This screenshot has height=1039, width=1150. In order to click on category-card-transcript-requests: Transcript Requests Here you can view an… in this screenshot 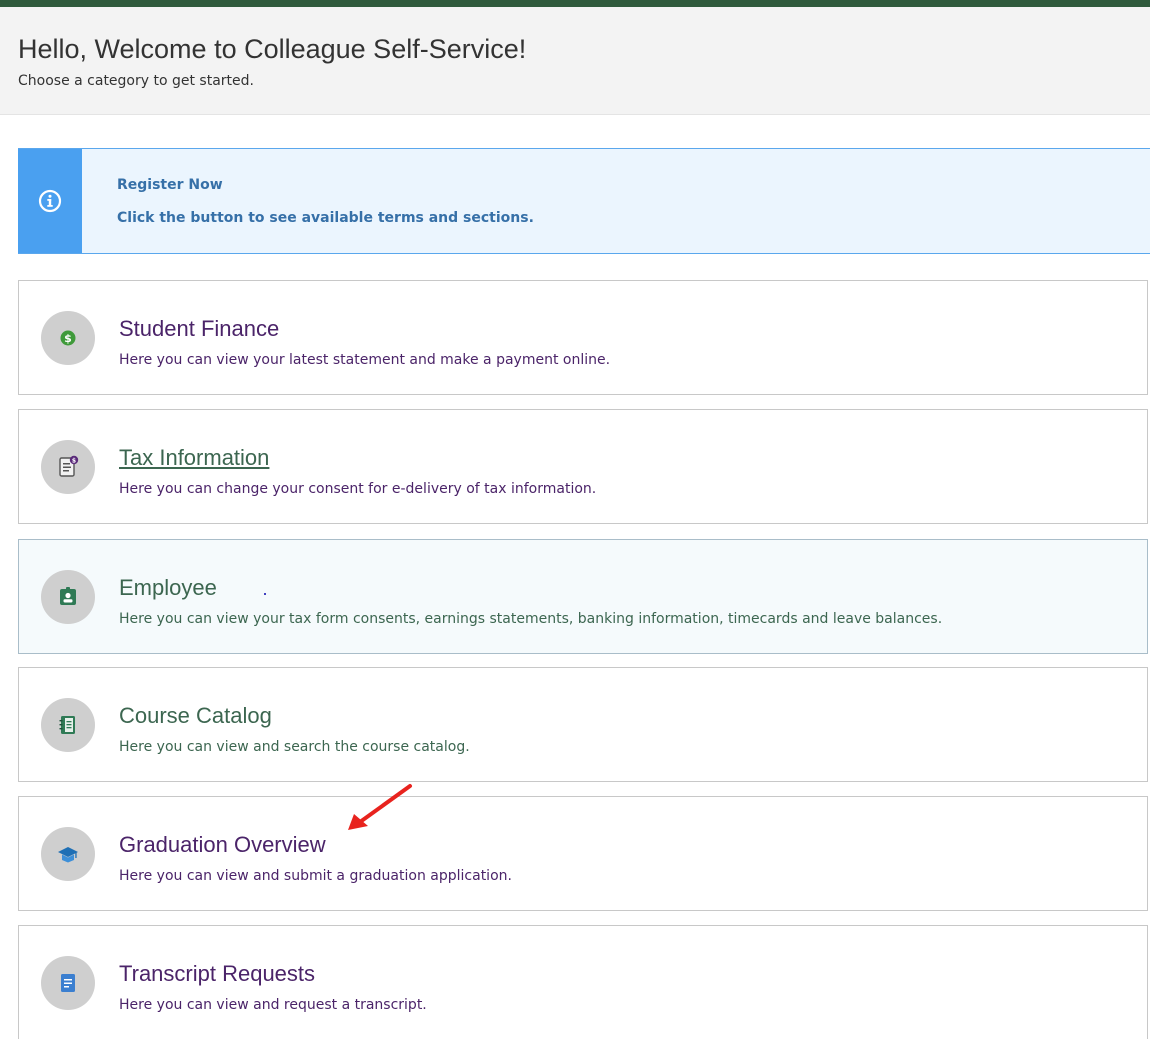, I will do `click(583, 982)`.